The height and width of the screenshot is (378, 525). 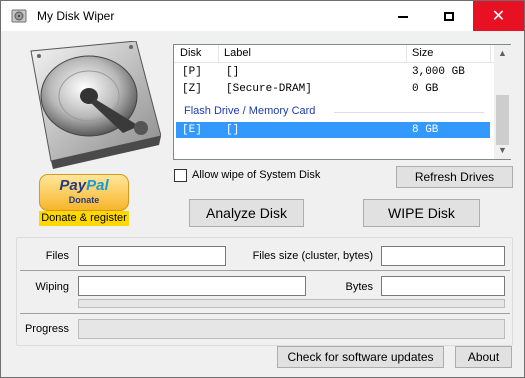 What do you see at coordinates (192, 72) in the screenshot?
I see `drive-letter: [P]` at bounding box center [192, 72].